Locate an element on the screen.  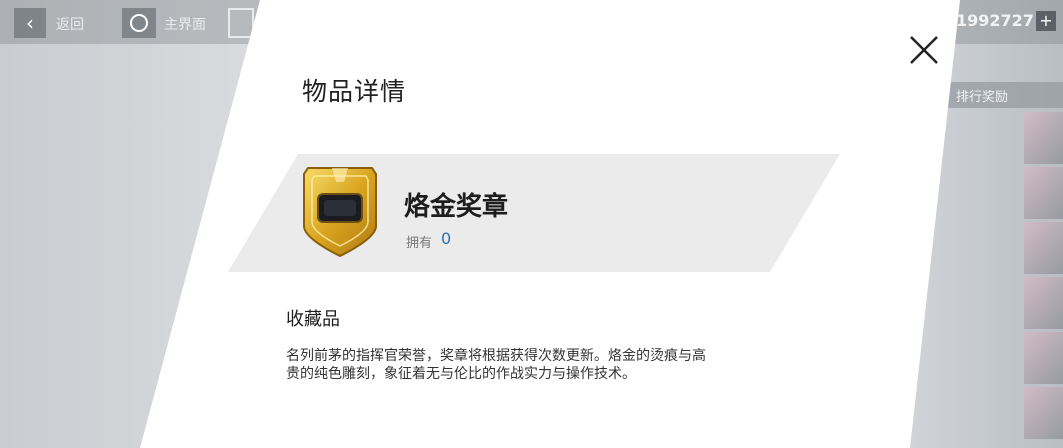
reward-tab: 排行奖励 is located at coordinates (1003, 95).